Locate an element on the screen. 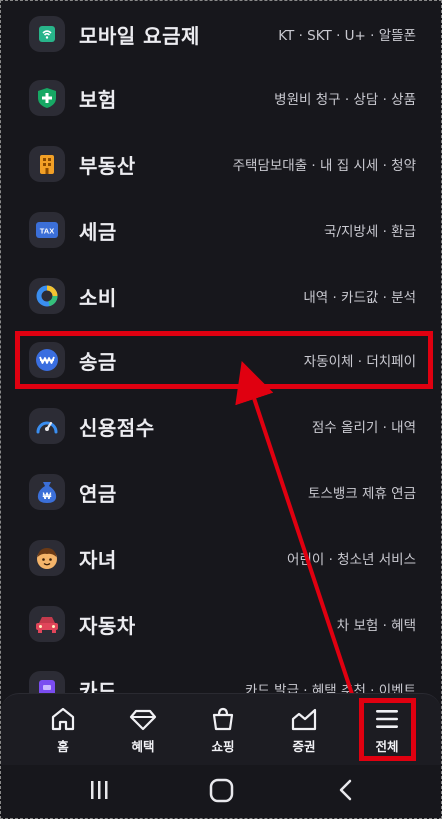 The width and height of the screenshot is (442, 819). tab-label: 혜택 is located at coordinates (143, 746).